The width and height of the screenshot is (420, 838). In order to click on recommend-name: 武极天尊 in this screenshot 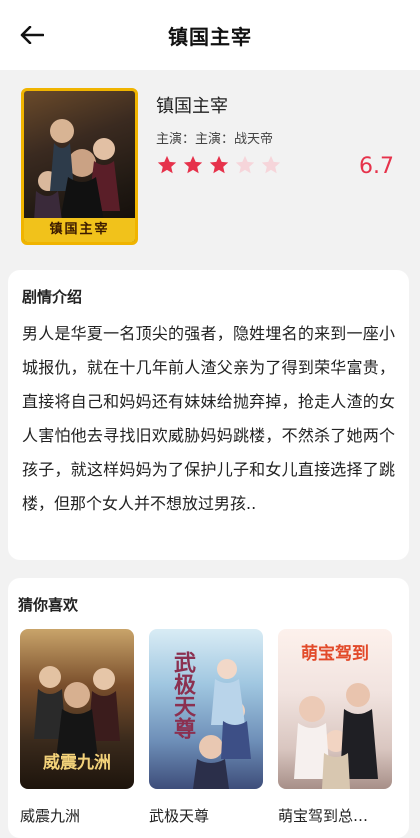, I will do `click(179, 816)`.